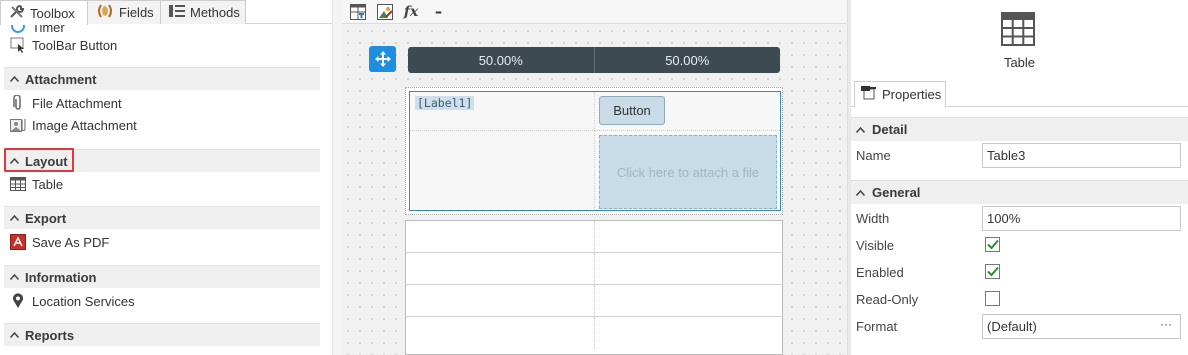  I want to click on expression-icon: fx, so click(411, 12).